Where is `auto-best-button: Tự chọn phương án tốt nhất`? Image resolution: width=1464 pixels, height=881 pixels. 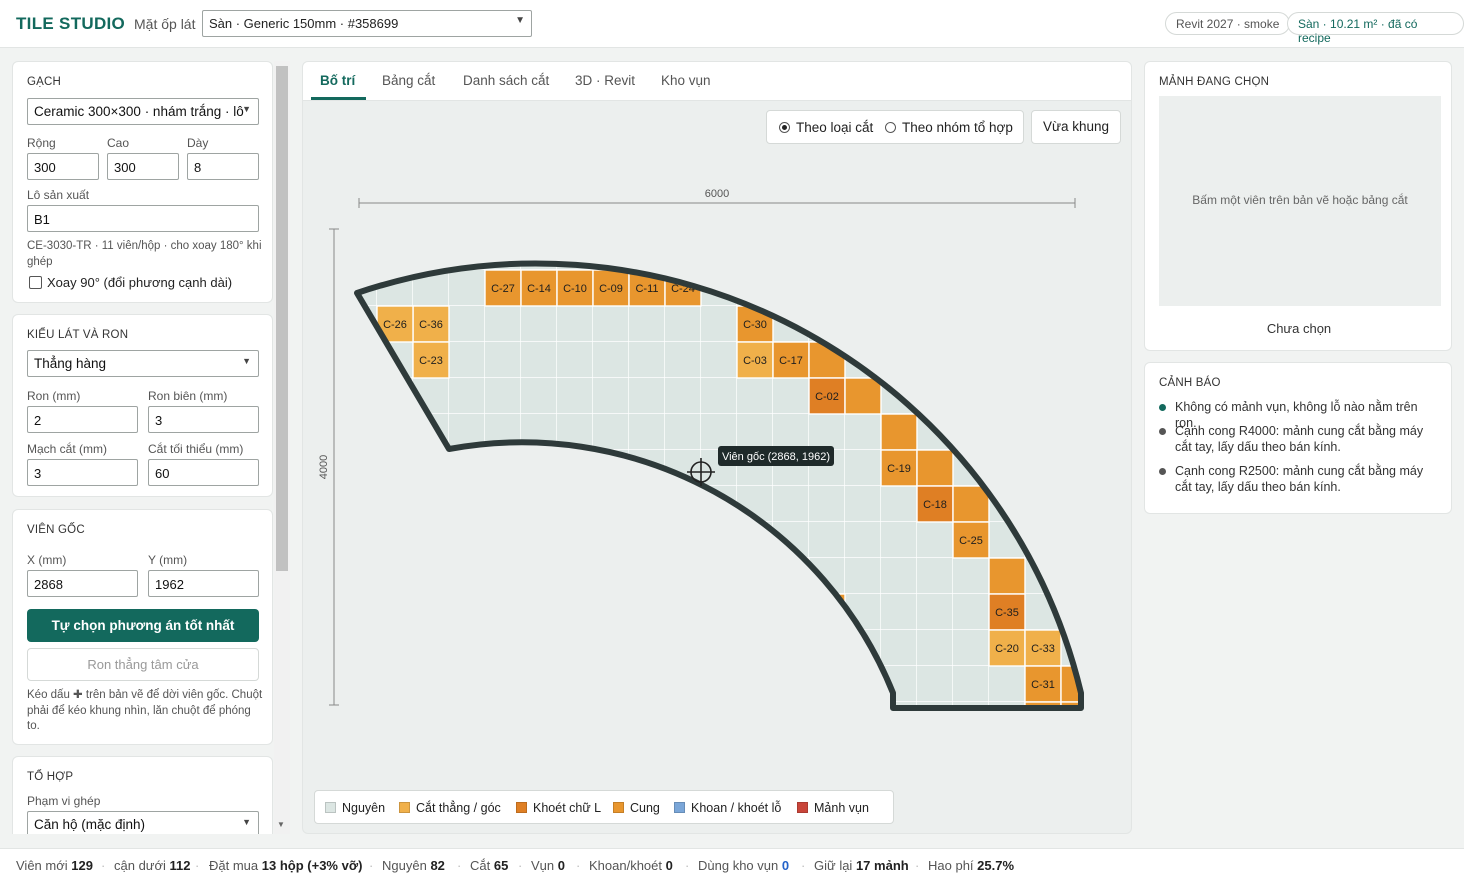 auto-best-button: Tự chọn phương án tốt nhất is located at coordinates (143, 625).